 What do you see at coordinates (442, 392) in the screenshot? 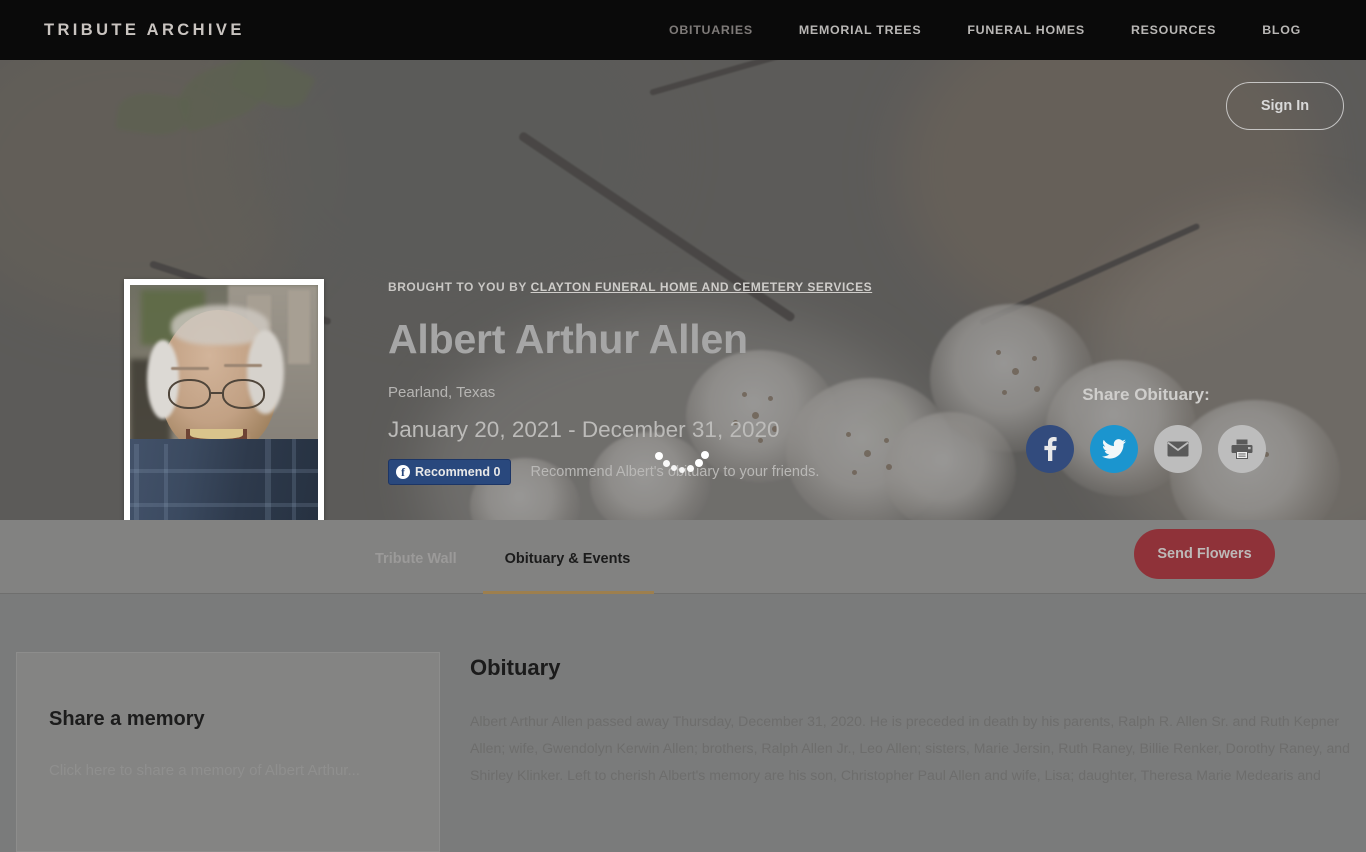
I see `location-text: Pearland, Texas` at bounding box center [442, 392].